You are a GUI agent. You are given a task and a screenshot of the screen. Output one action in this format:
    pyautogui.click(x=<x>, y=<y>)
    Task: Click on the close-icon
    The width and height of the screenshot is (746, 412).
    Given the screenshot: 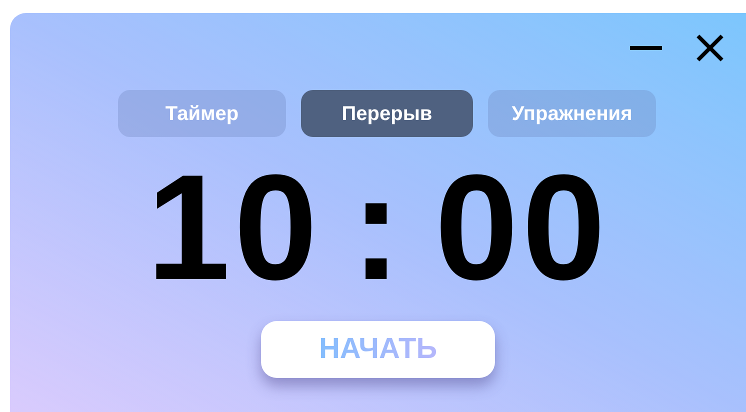 What is the action you would take?
    pyautogui.click(x=710, y=48)
    